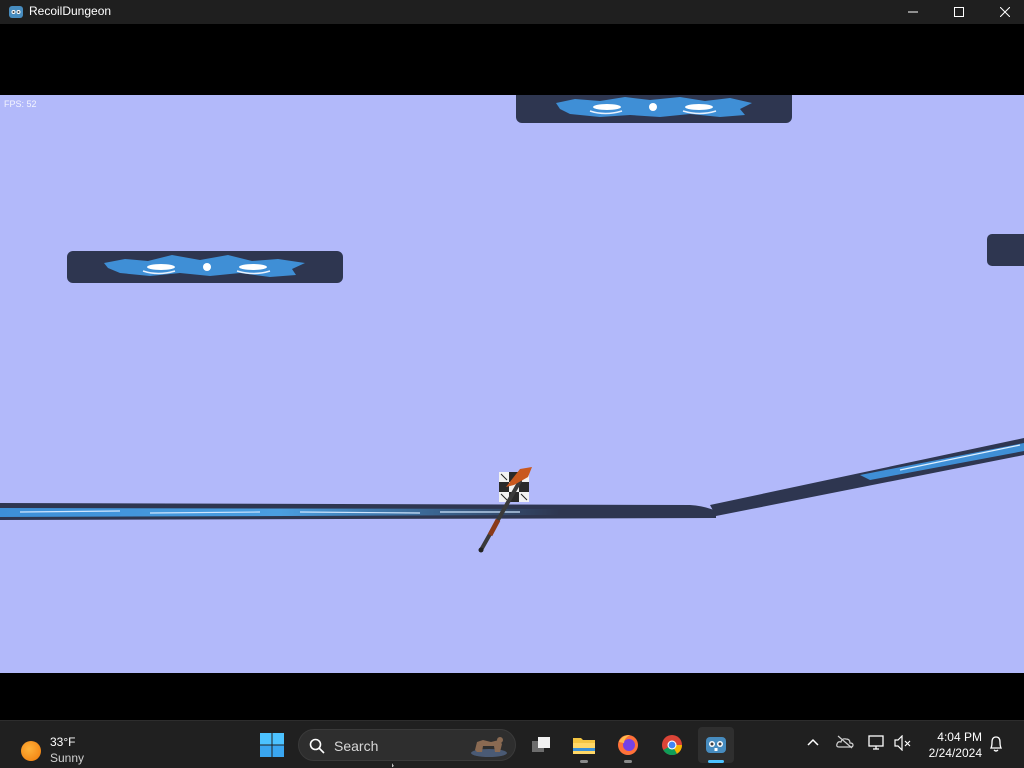 The width and height of the screenshot is (1024, 768). Describe the element at coordinates (512, 59) in the screenshot. I see `letterbox-top` at that location.